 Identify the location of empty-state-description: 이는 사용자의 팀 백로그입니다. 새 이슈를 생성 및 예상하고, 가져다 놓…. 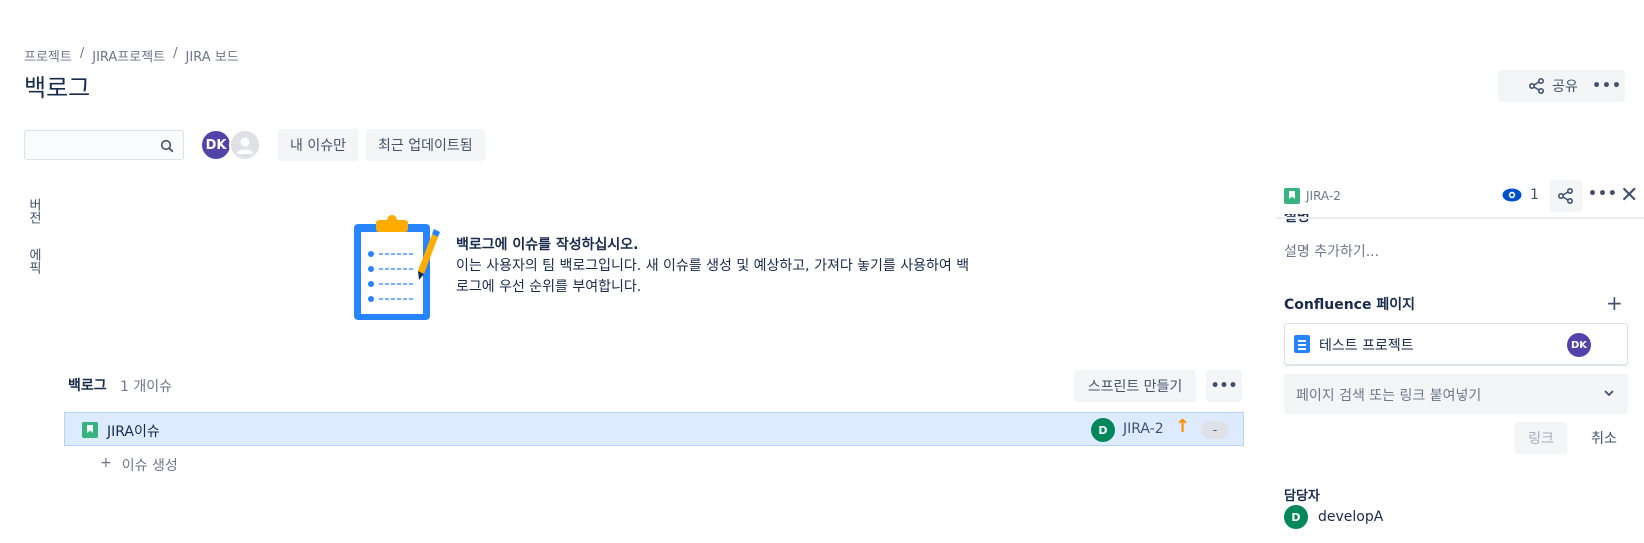
(713, 276).